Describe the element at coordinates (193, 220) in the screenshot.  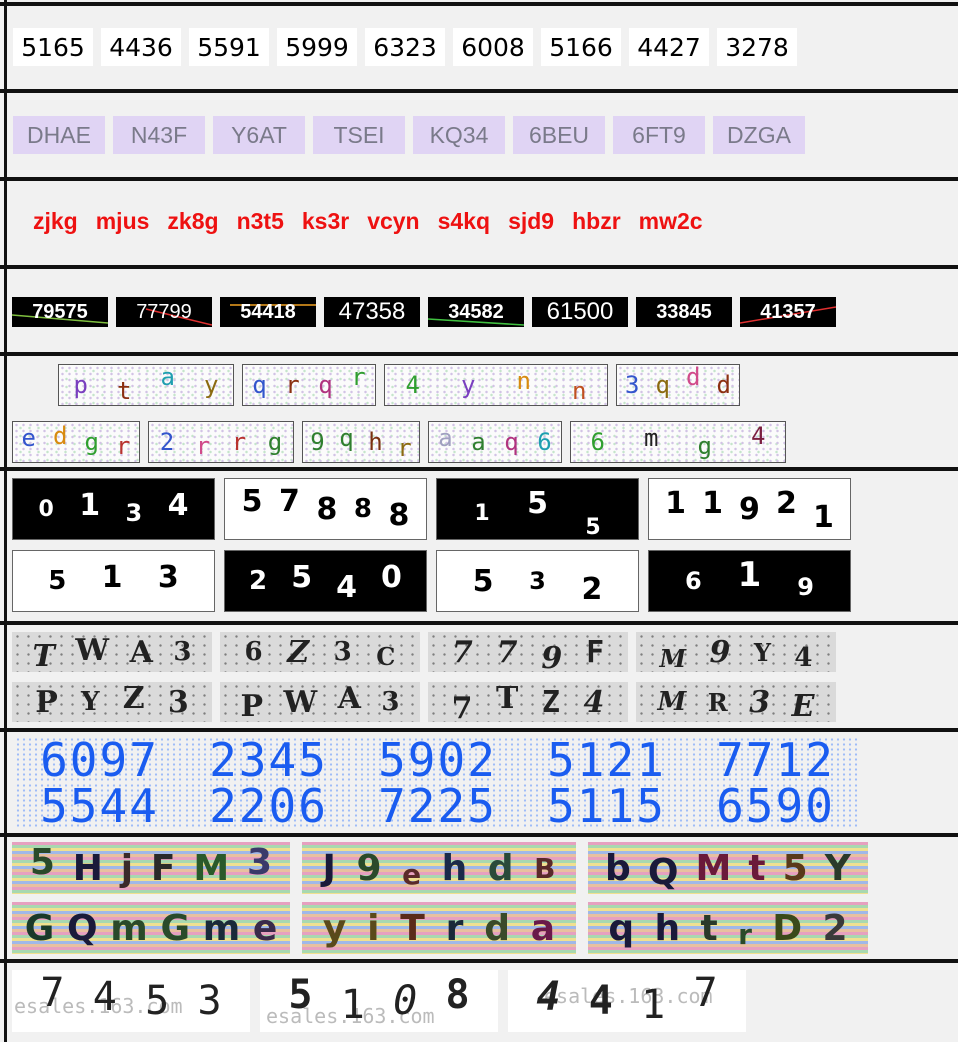
I see `captcha-code: zk8g` at that location.